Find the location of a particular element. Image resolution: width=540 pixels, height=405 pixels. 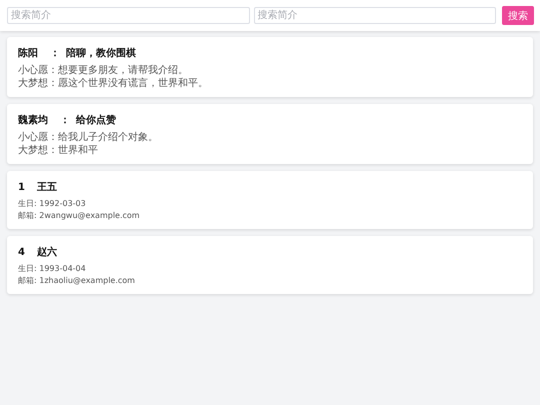

person-name: 魏素均 is located at coordinates (33, 120).